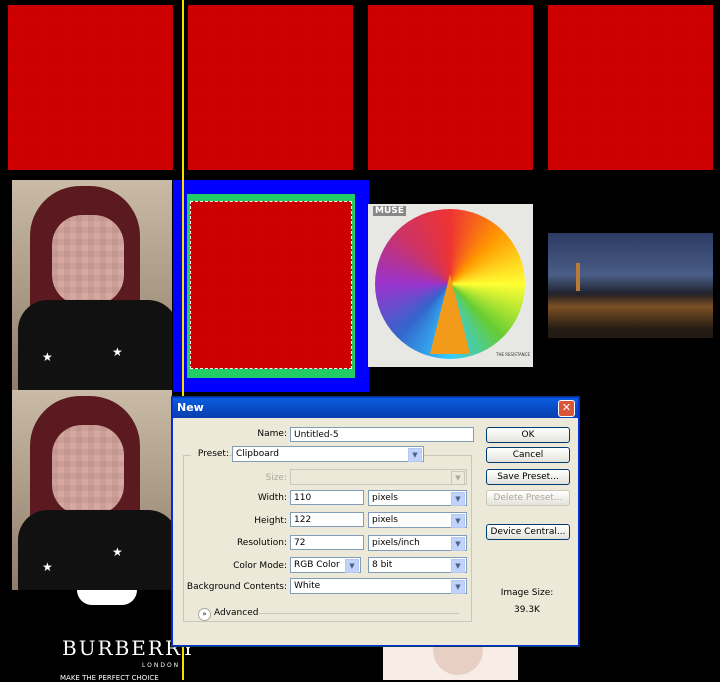  Describe the element at coordinates (527, 610) in the screenshot. I see `image-size-value: 39.3K` at that location.